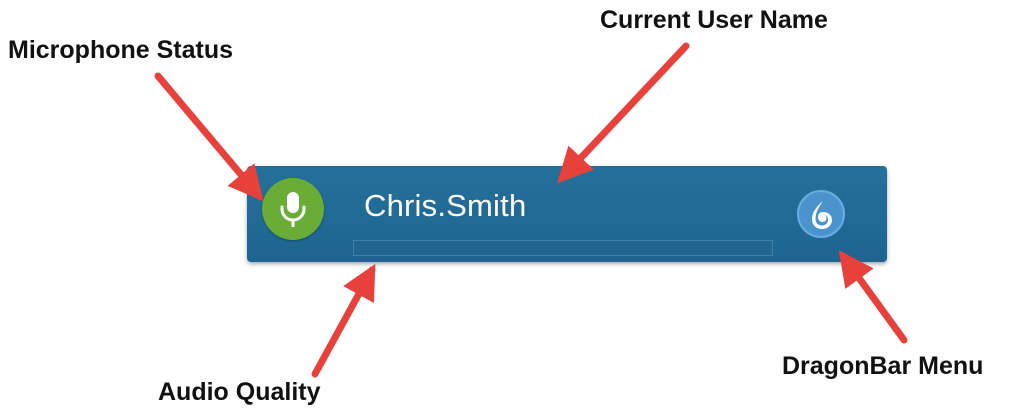  I want to click on current-user-name-arrow, so click(623, 113).